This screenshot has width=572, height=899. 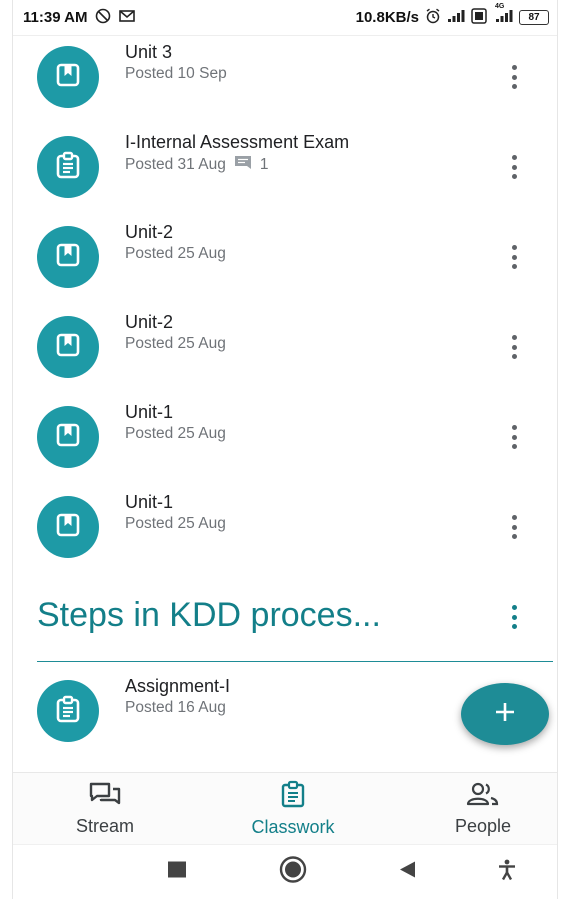 I want to click on create-fab-button, so click(x=505, y=714).